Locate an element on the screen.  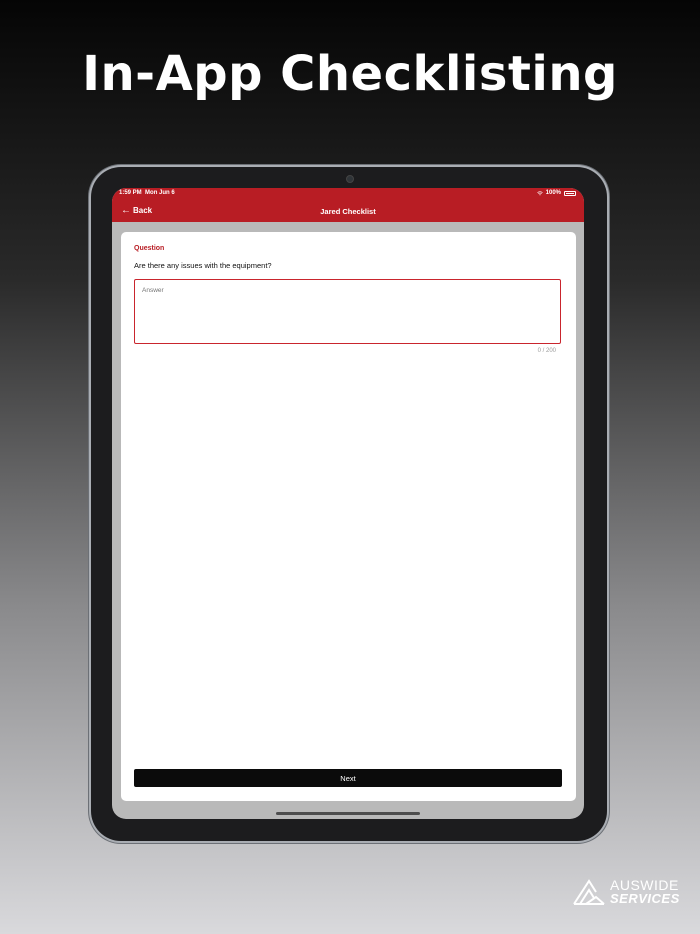
status-indicators: 100% is located at coordinates (556, 193).